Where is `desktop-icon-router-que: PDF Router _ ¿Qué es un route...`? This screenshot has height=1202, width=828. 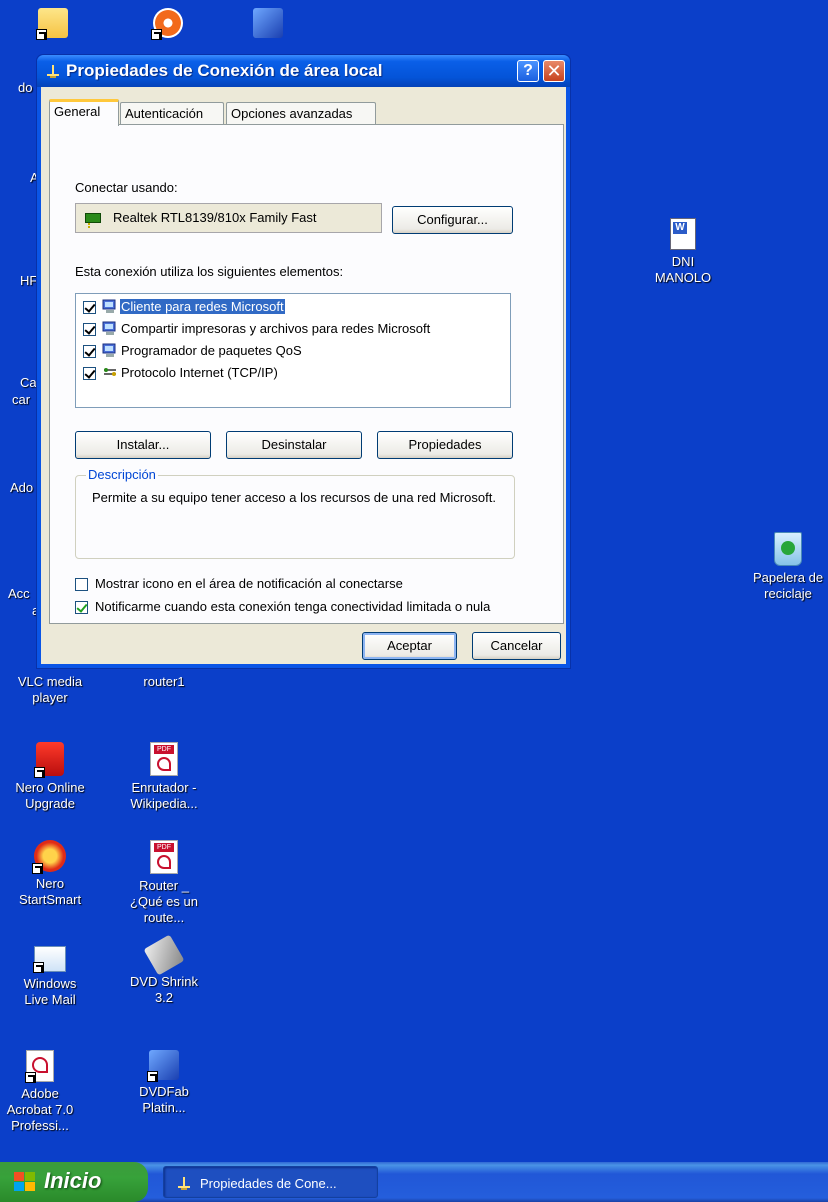
desktop-icon-router-que: PDF Router _ ¿Qué es un route... is located at coordinates (164, 883).